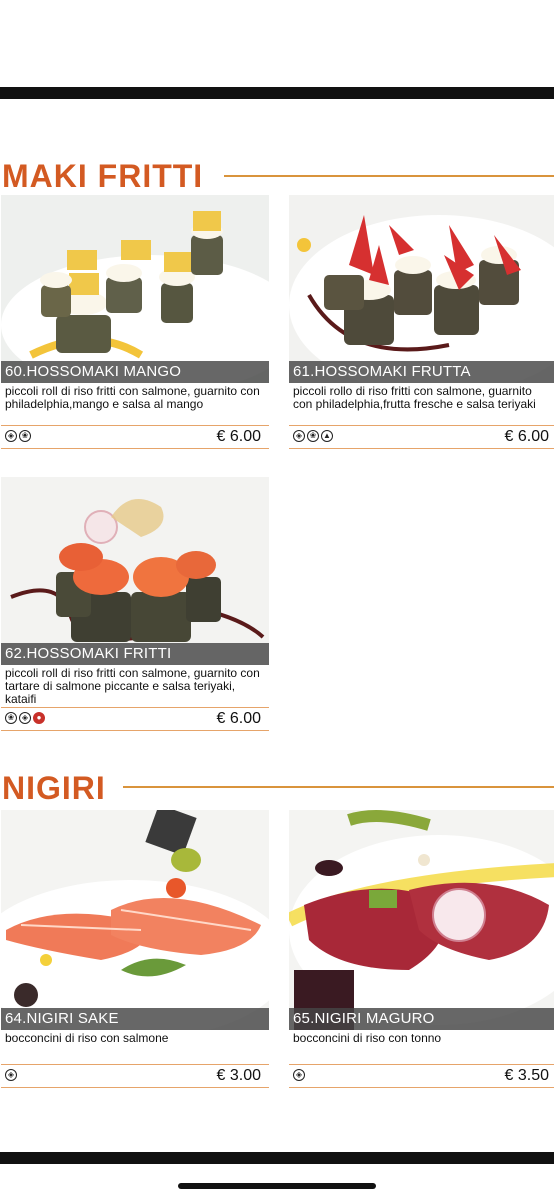  What do you see at coordinates (421, 1019) in the screenshot?
I see `dish-name: 65.NIGIRI MAGURO` at bounding box center [421, 1019].